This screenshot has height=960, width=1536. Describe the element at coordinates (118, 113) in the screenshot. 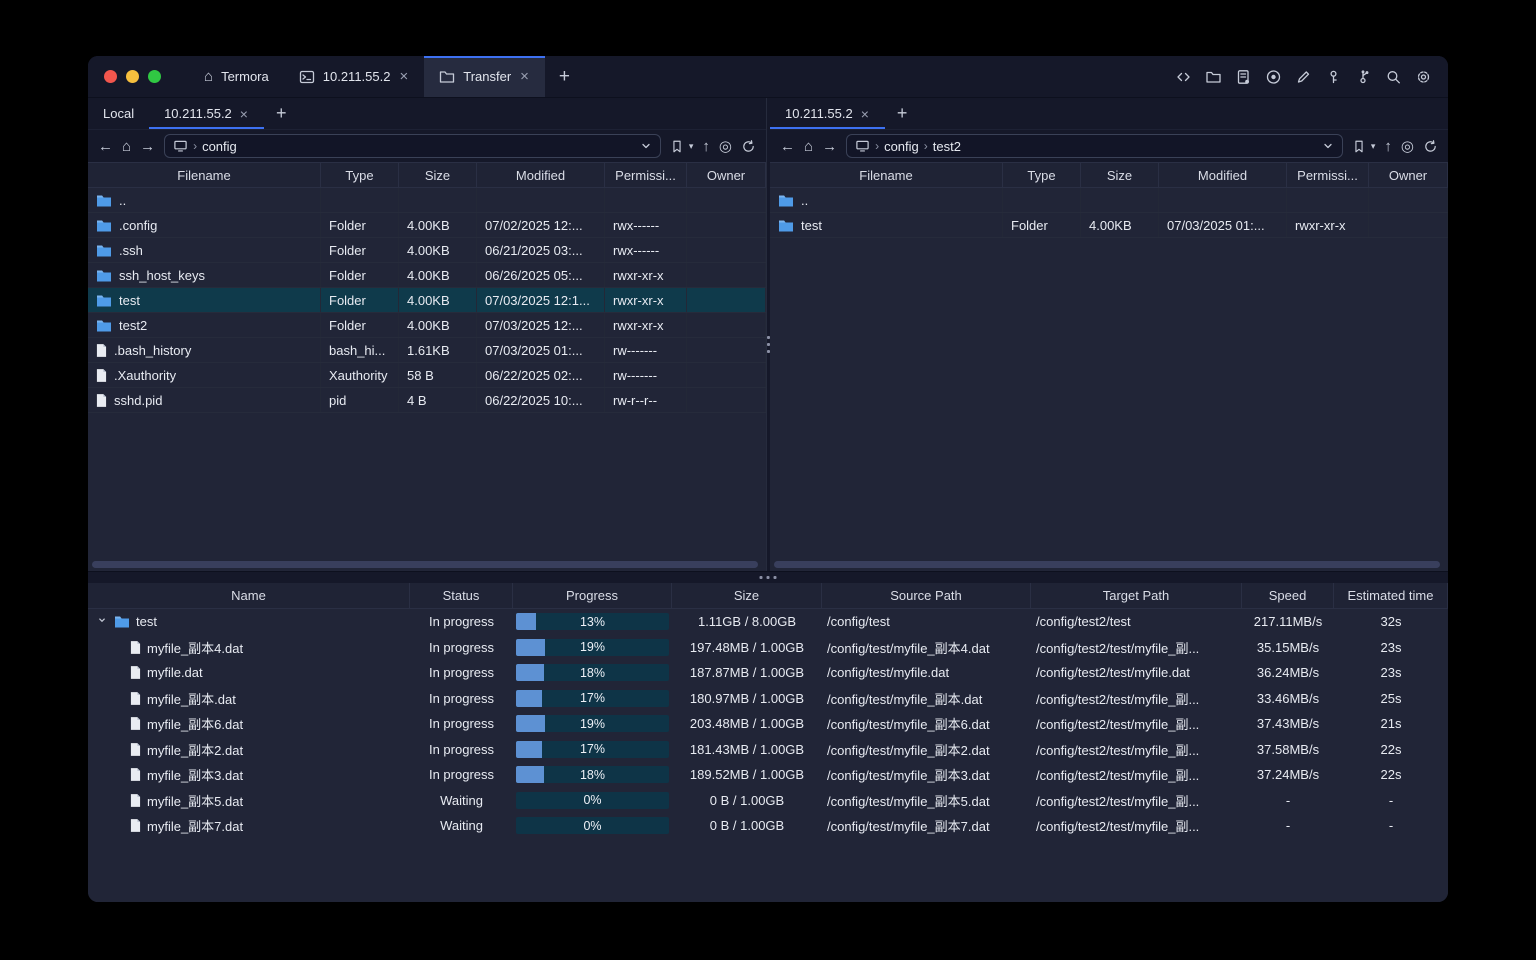

I see `tab-local: Local` at that location.